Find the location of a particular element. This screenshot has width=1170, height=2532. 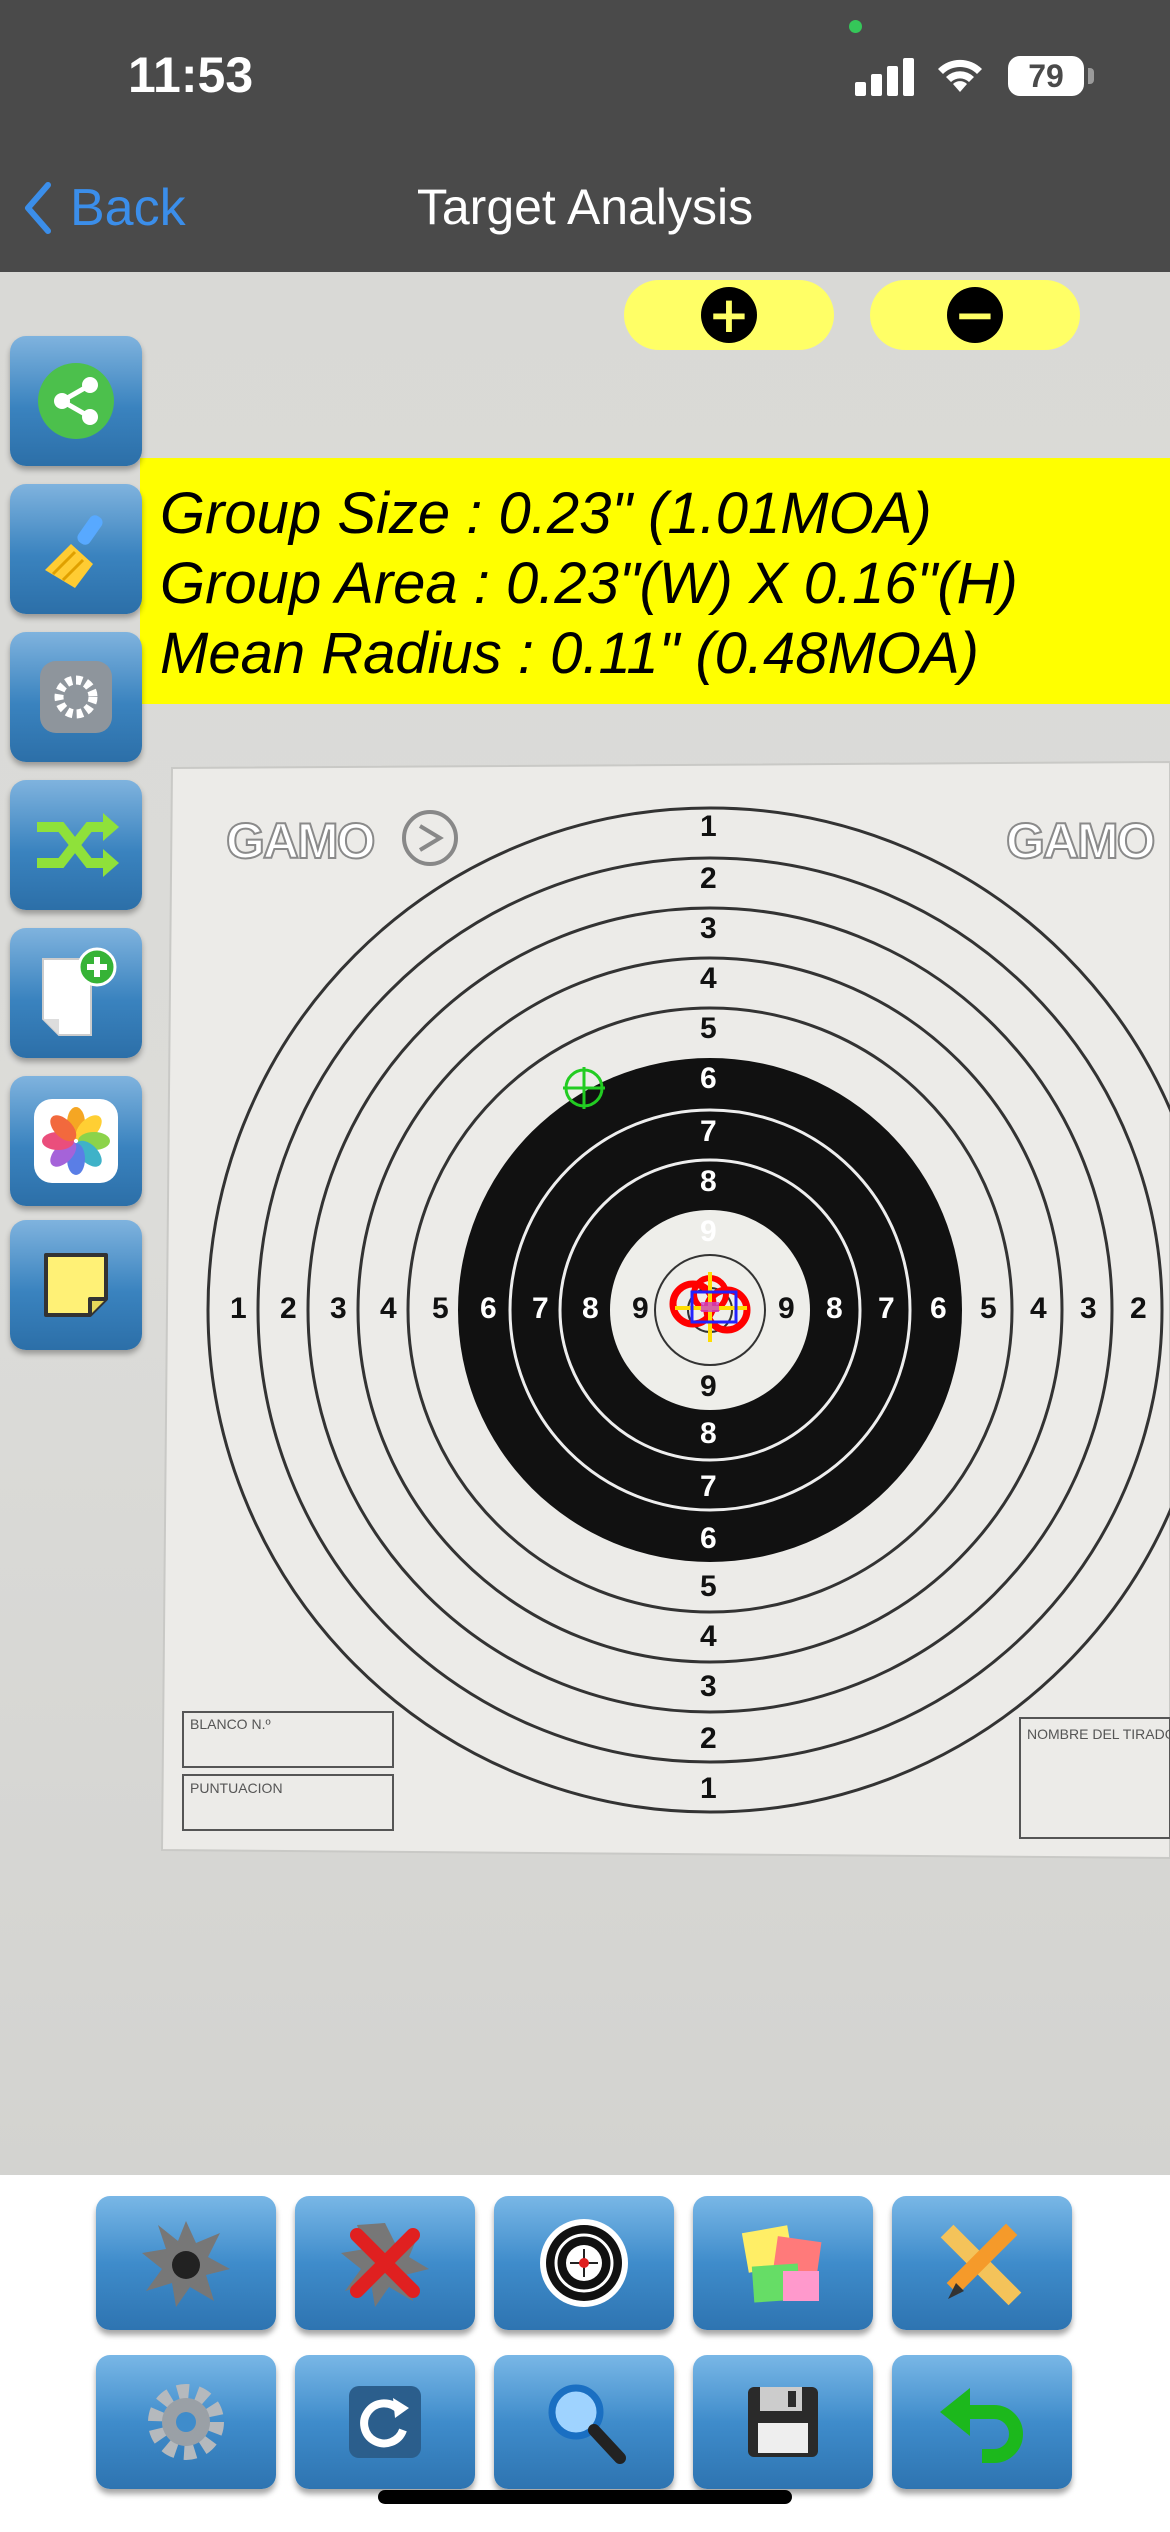

new-document-icon is located at coordinates (79, 991).